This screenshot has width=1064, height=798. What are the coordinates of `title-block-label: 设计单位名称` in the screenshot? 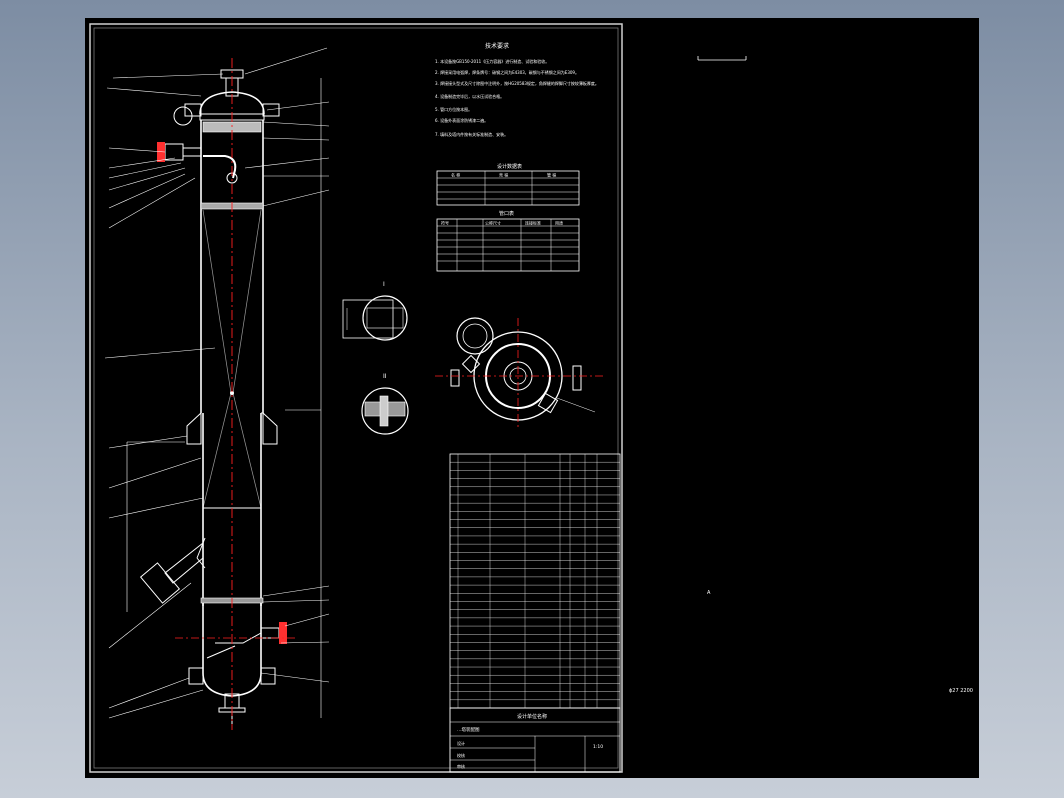 It's located at (532, 716).